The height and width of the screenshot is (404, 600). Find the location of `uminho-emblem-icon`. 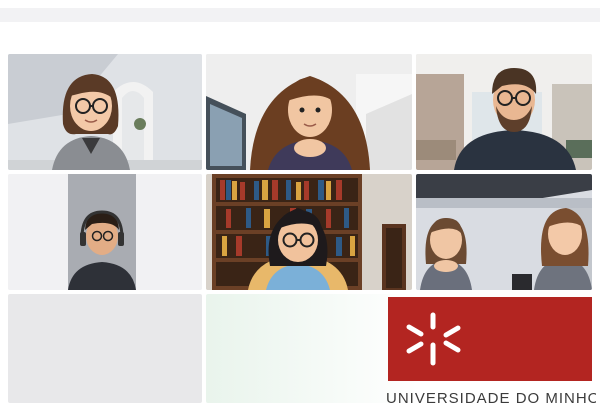

uminho-emblem-icon is located at coordinates (490, 339).